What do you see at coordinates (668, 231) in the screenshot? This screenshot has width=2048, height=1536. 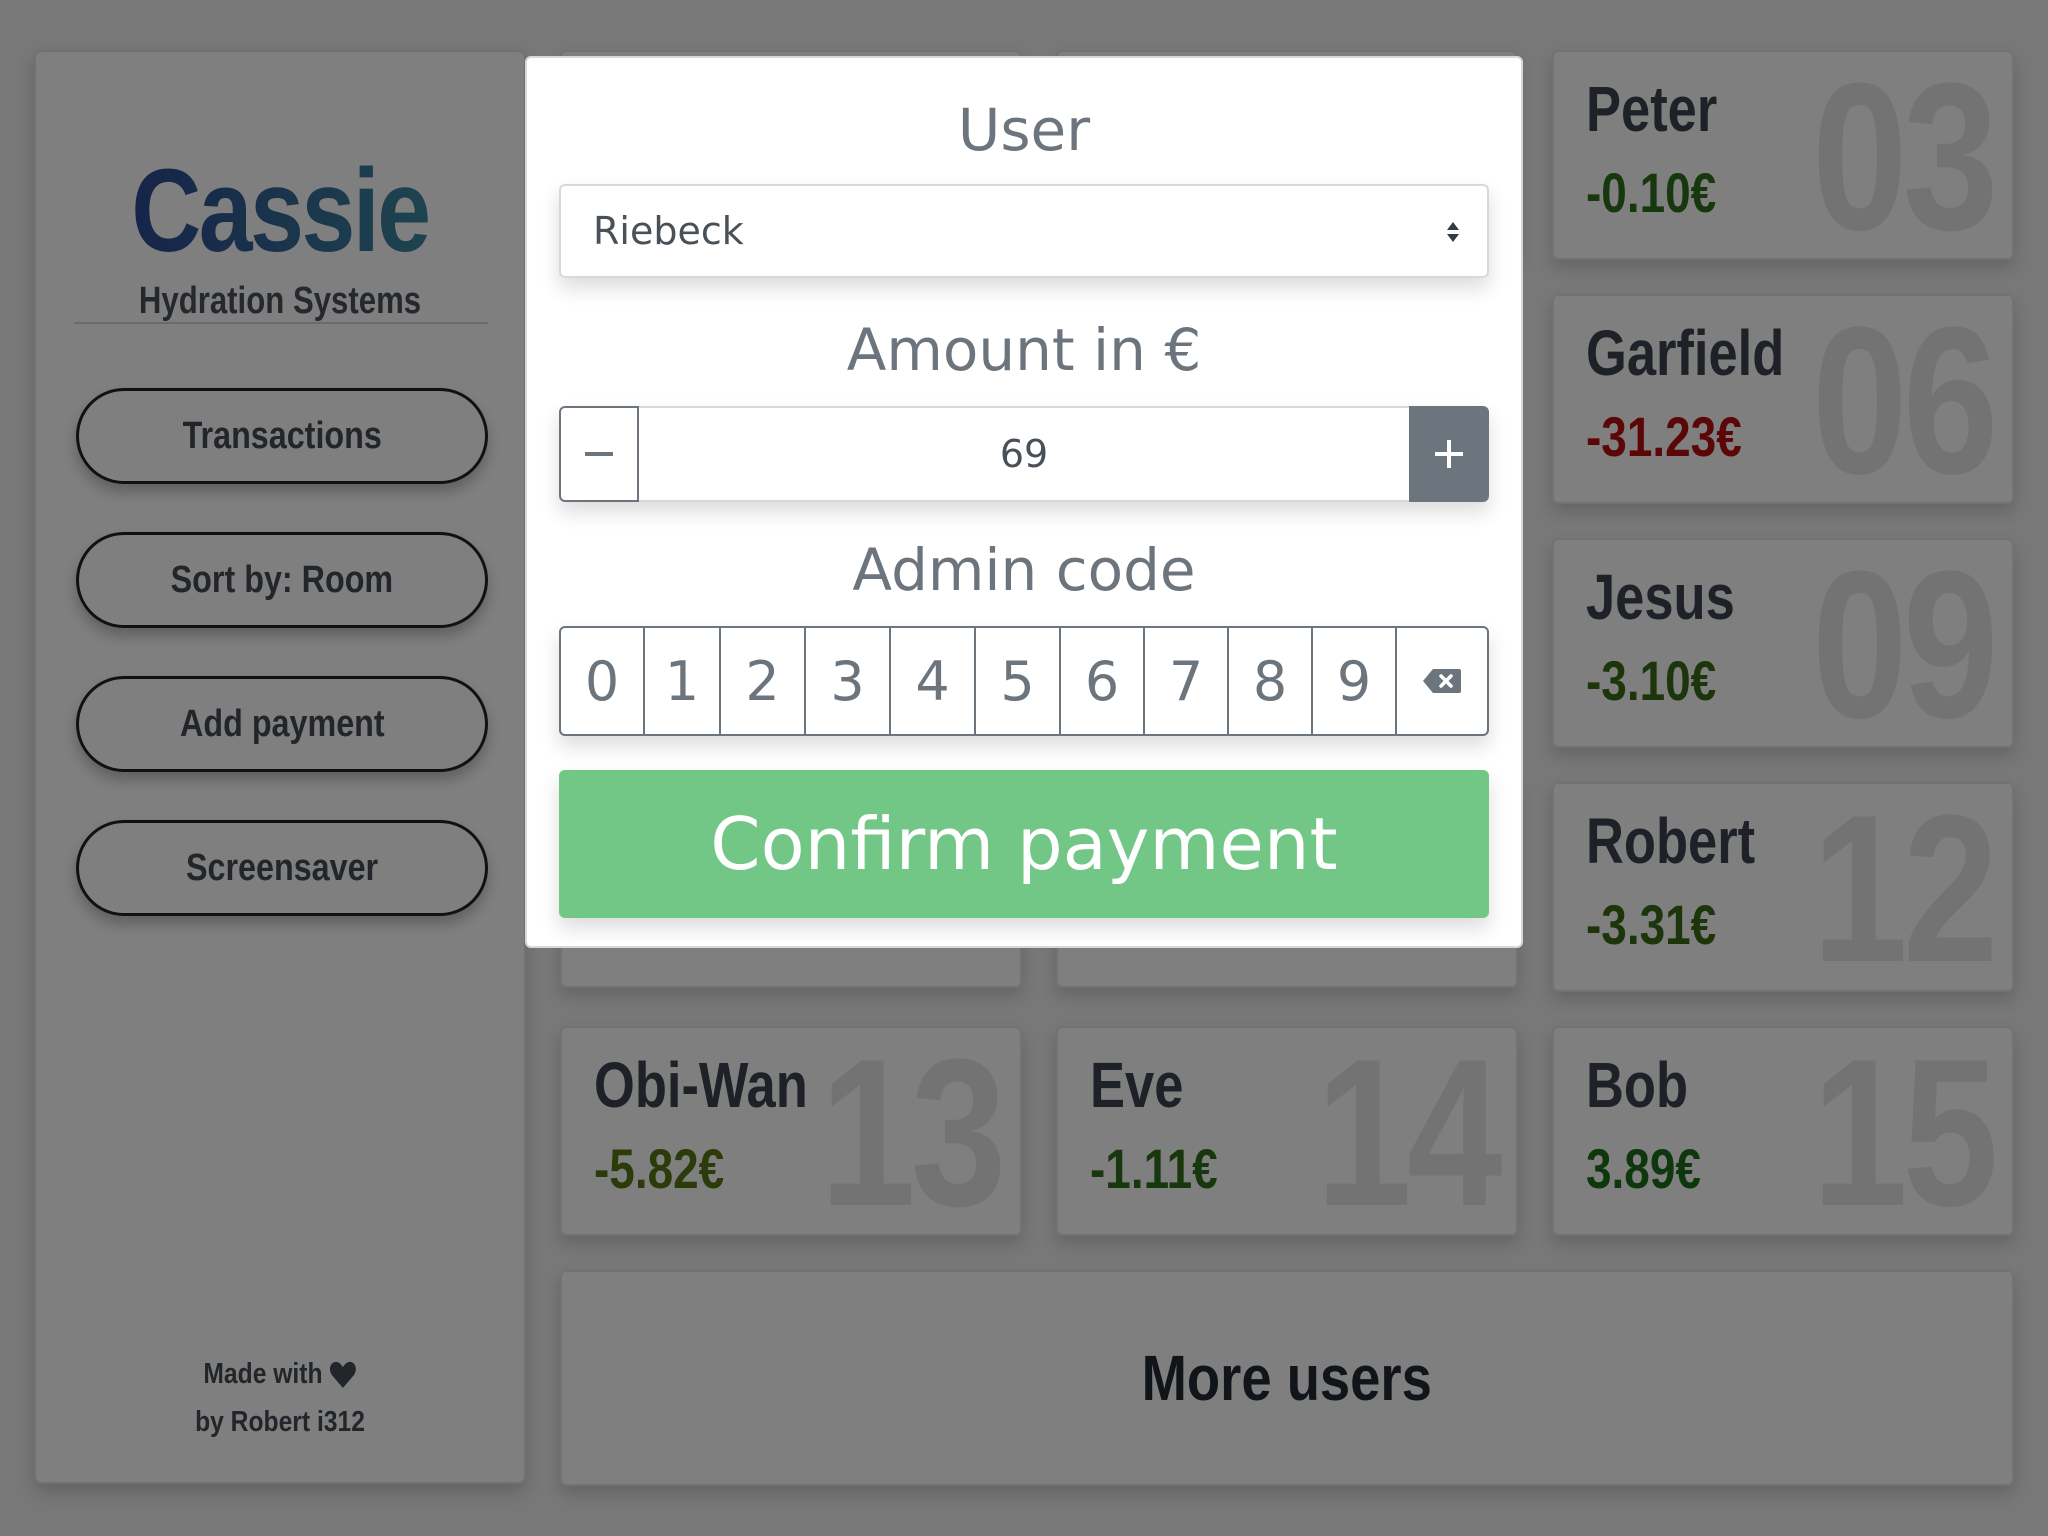 I see `user-select-value: Riebeck` at bounding box center [668, 231].